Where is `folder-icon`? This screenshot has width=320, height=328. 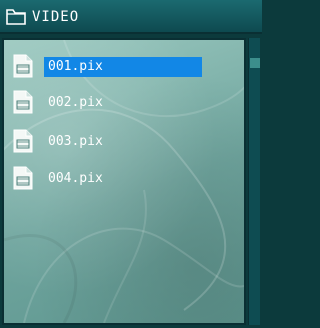 folder-icon is located at coordinates (16, 17).